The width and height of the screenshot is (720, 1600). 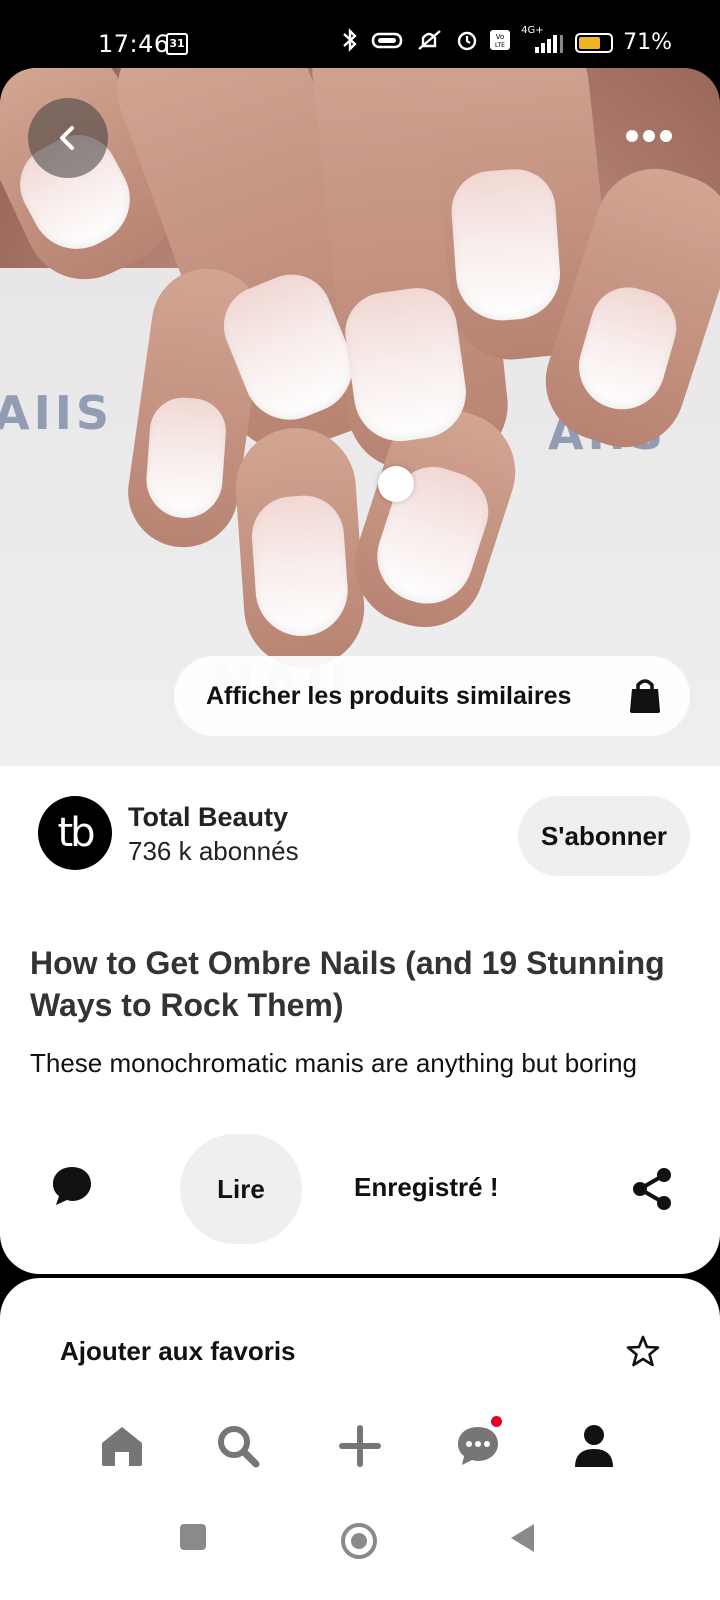 I want to click on shop-similar-button: Afficher les produits similaires, so click(x=432, y=696).